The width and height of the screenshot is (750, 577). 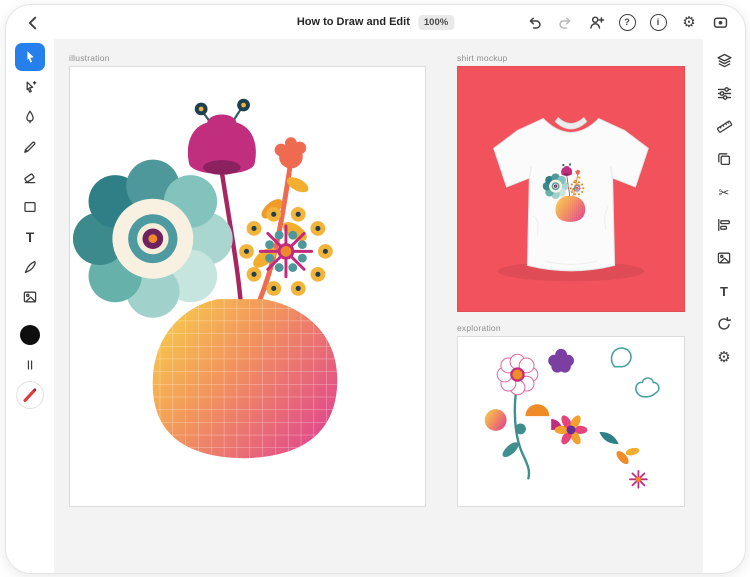 I want to click on align-icon, so click(x=724, y=225).